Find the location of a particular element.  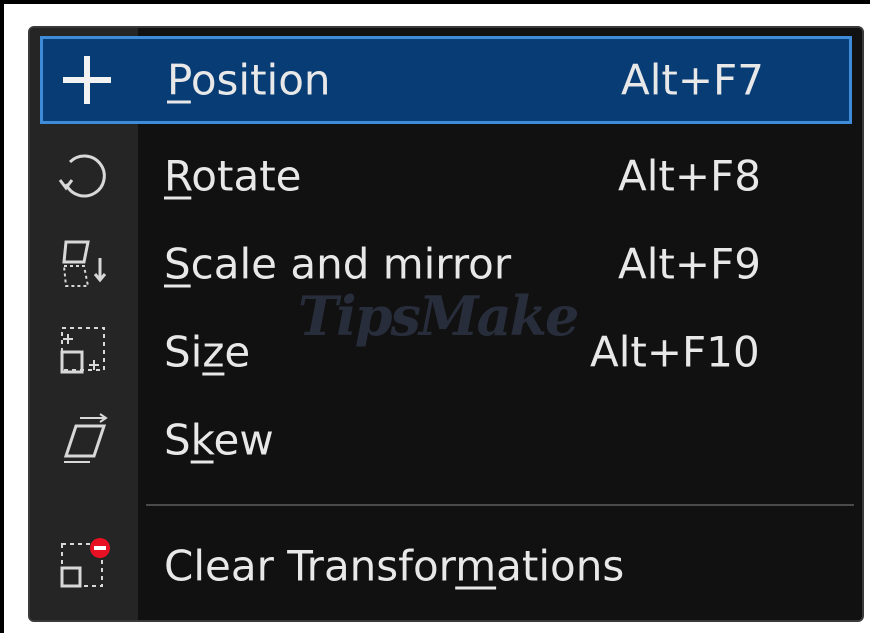

menu-item-rotate: Rotate Alt+F8 is located at coordinates (446, 176).